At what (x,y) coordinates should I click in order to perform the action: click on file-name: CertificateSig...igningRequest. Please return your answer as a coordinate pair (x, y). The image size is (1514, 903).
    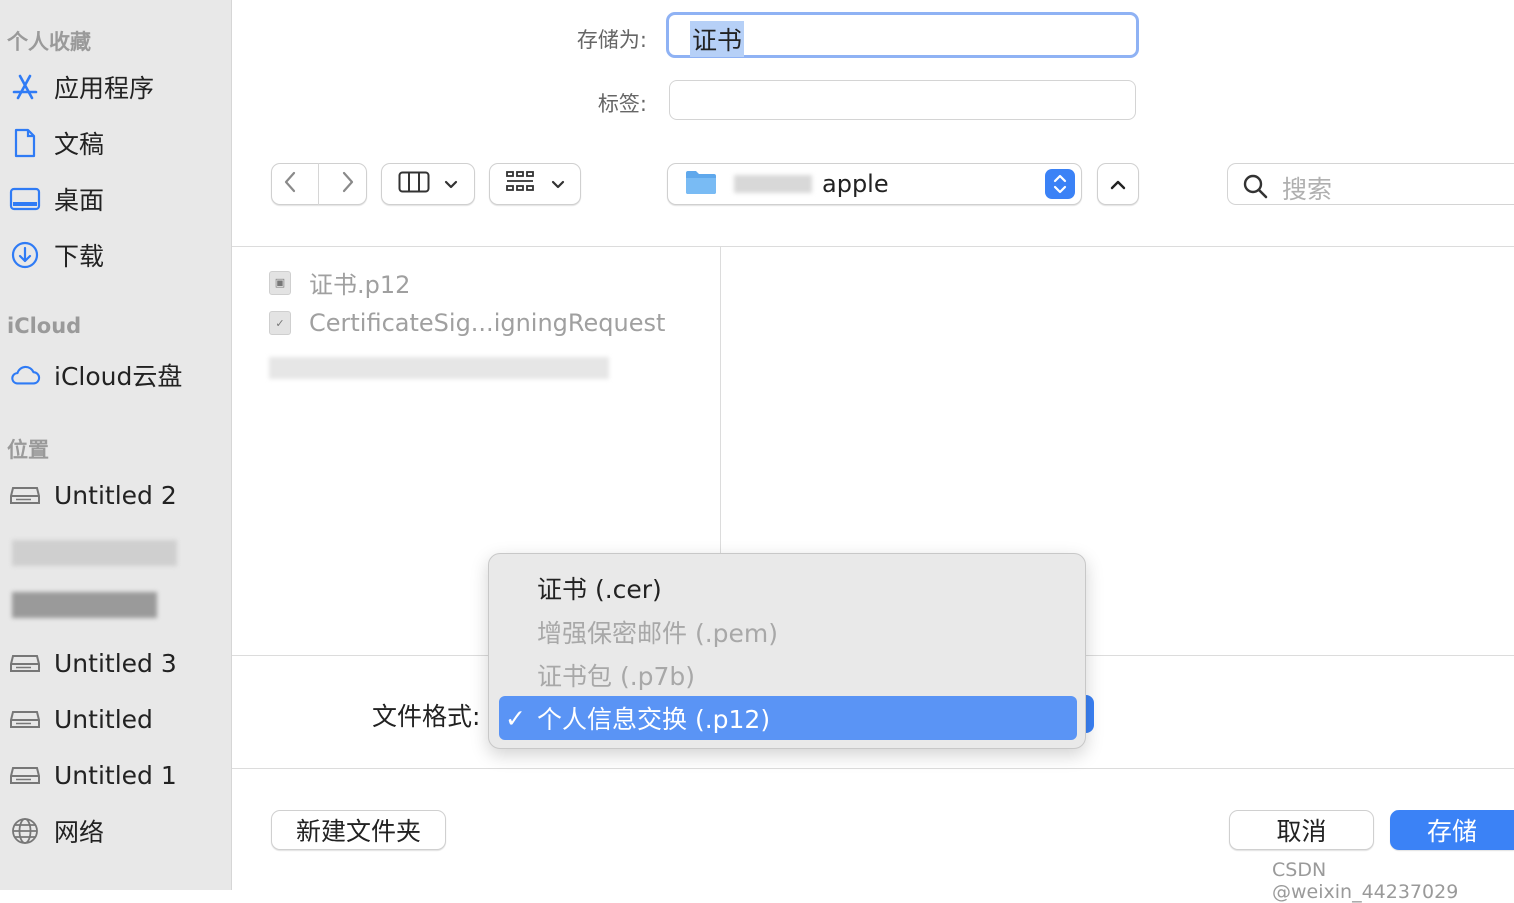
    Looking at the image, I should click on (487, 323).